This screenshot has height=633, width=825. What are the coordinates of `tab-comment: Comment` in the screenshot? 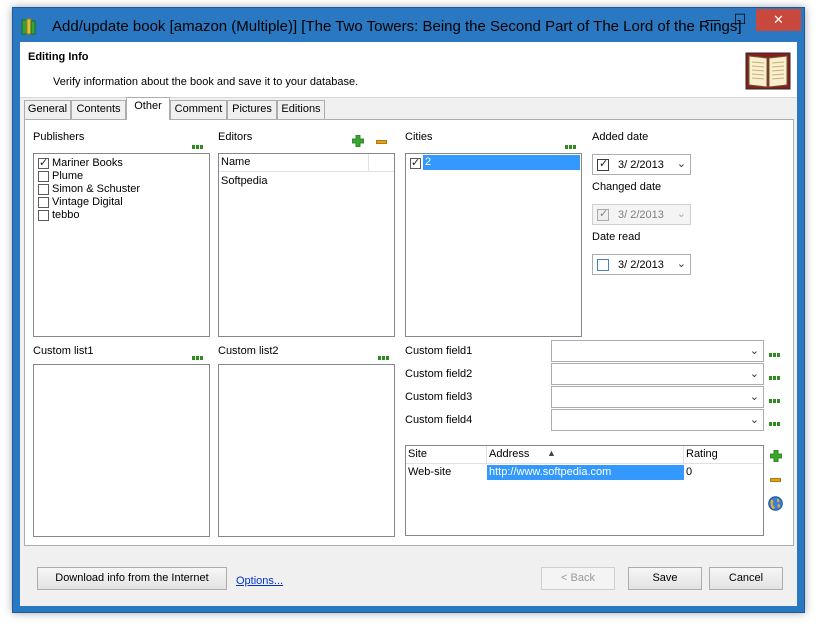 It's located at (198, 109).